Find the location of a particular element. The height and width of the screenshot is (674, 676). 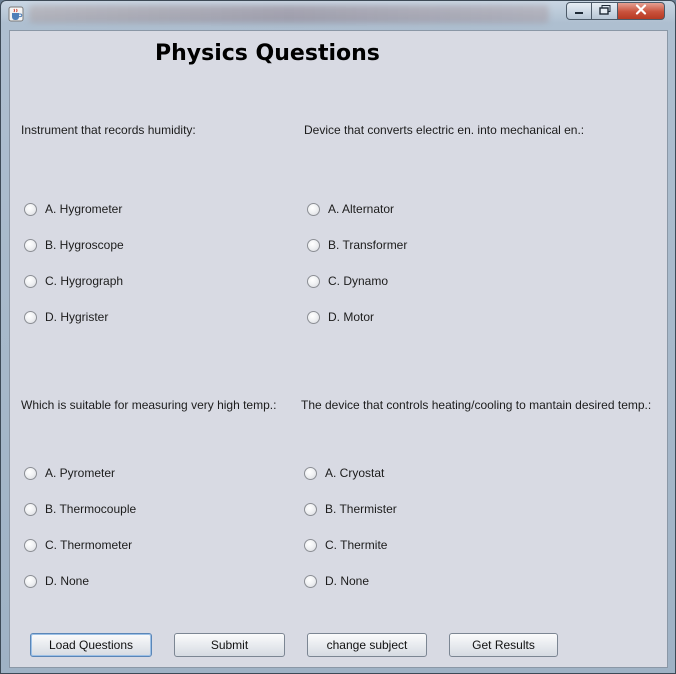

q1-option-d: D. Hygrister is located at coordinates (66, 317).